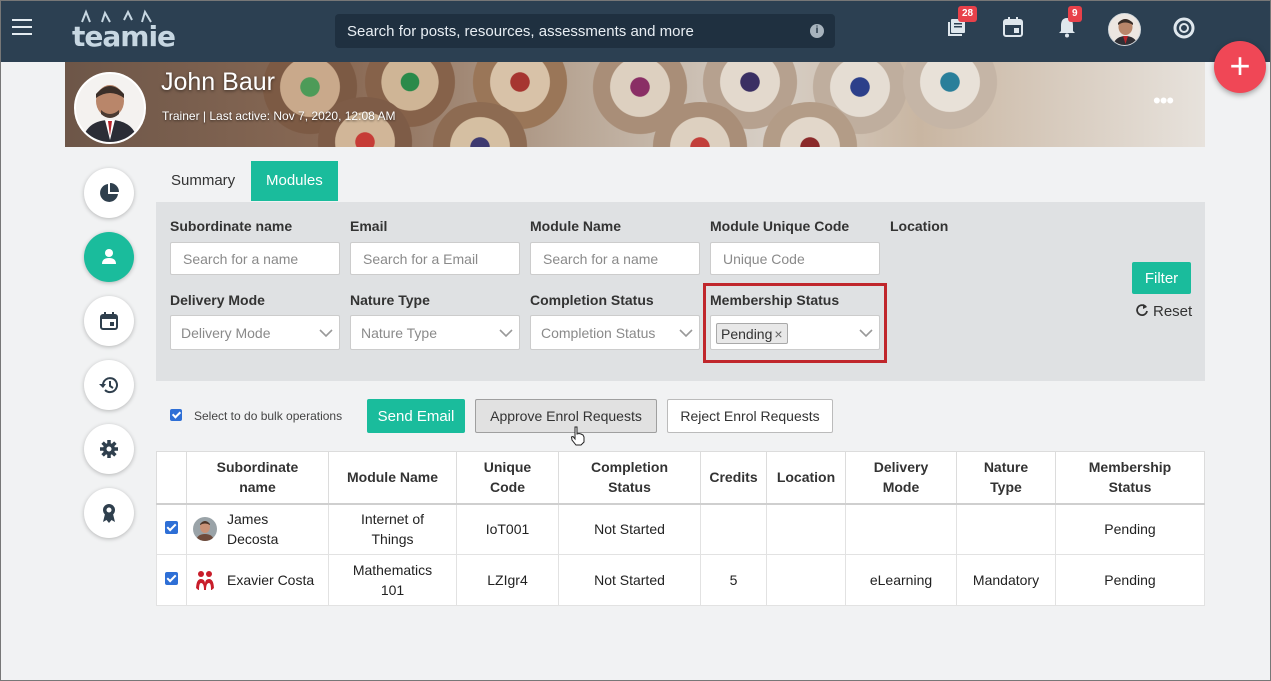  What do you see at coordinates (750, 416) in the screenshot?
I see `reject-enrol-requests-button: Reject Enrol Requests` at bounding box center [750, 416].